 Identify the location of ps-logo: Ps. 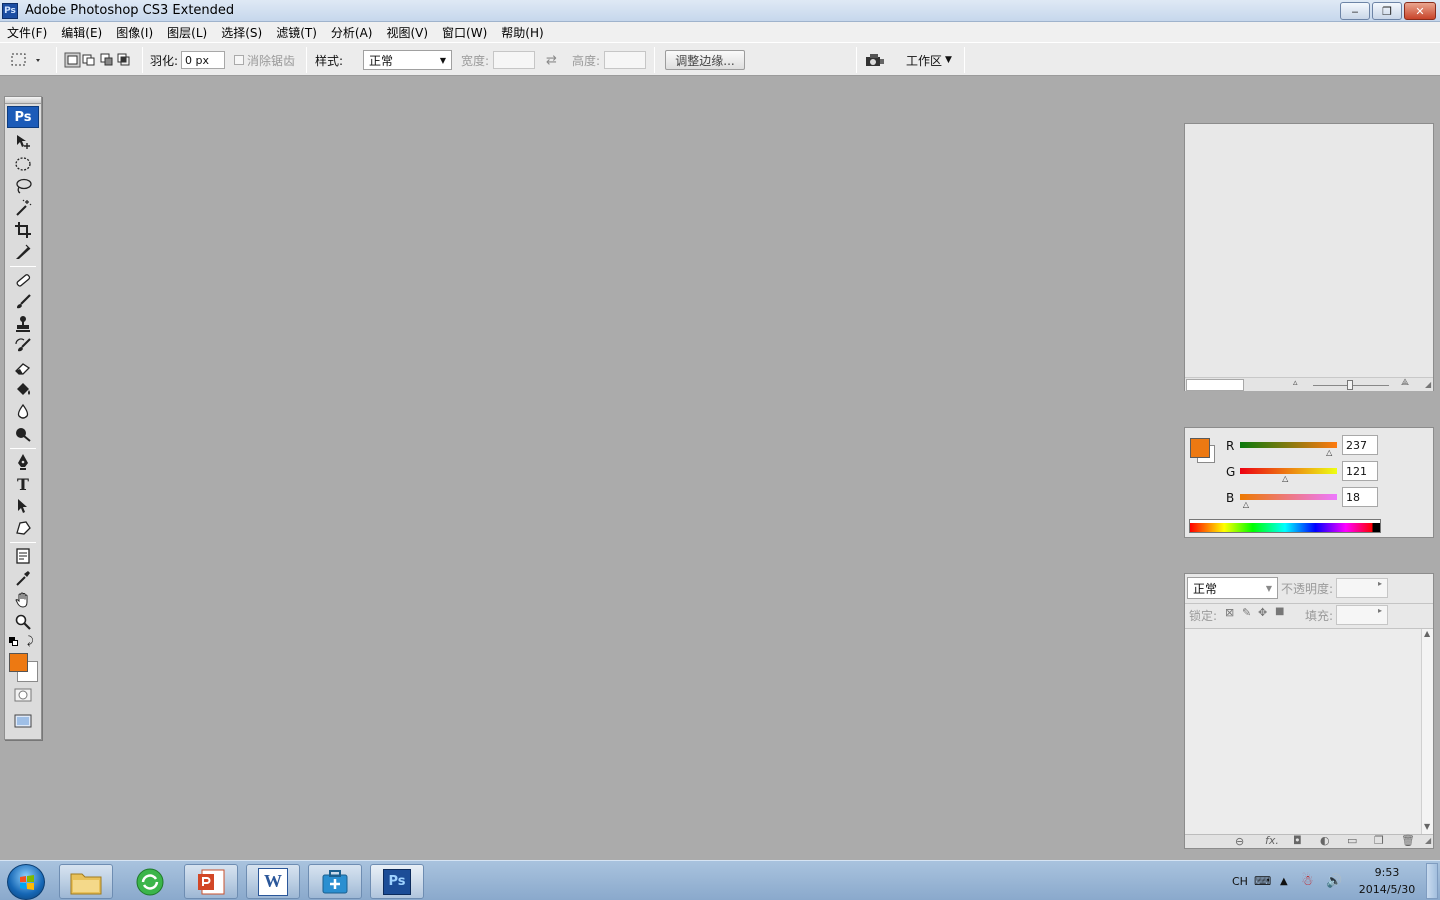
(23, 117).